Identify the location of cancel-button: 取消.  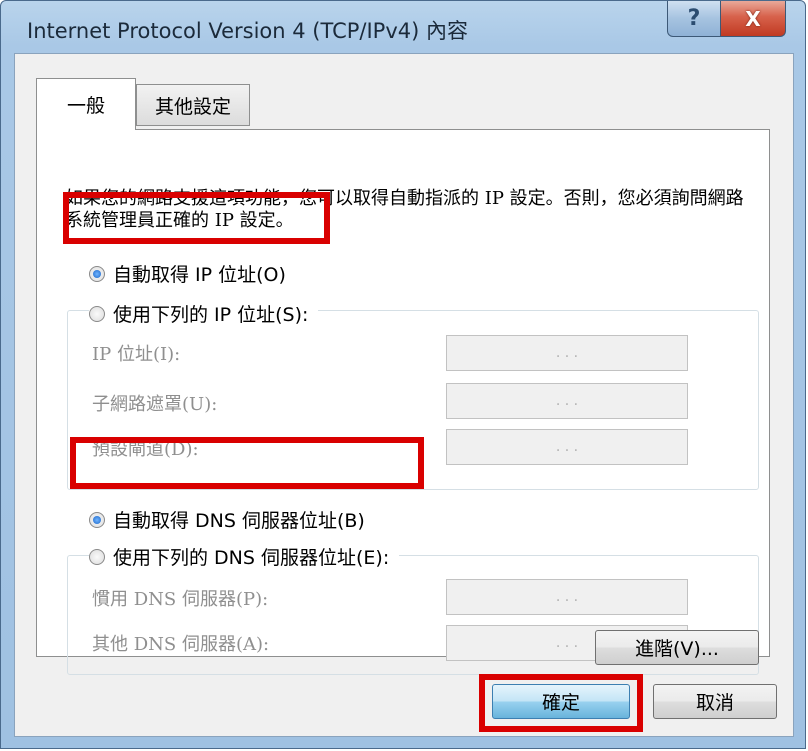
(715, 701).